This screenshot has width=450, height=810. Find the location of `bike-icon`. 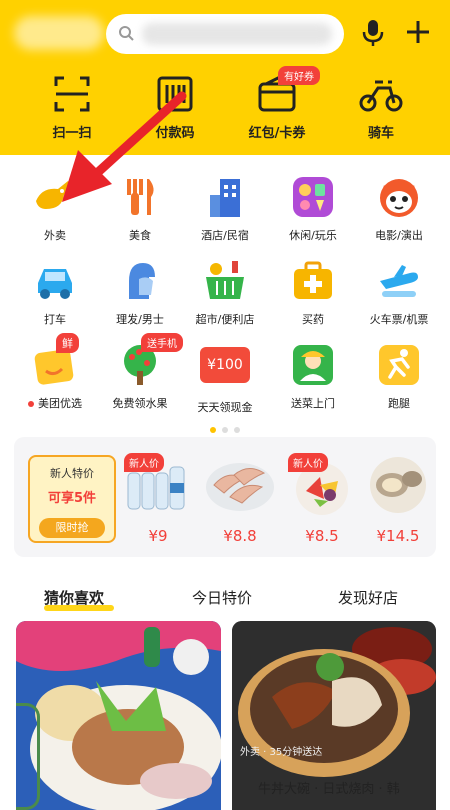

bike-icon is located at coordinates (381, 94).